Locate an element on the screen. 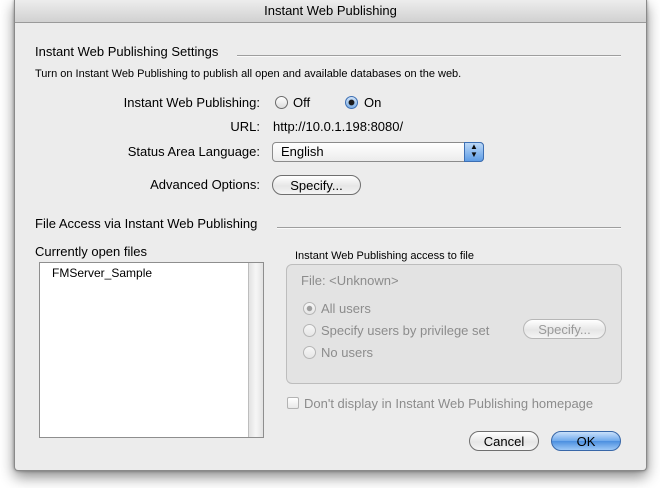 This screenshot has height=488, width=660. file-access-divider is located at coordinates (449, 228).